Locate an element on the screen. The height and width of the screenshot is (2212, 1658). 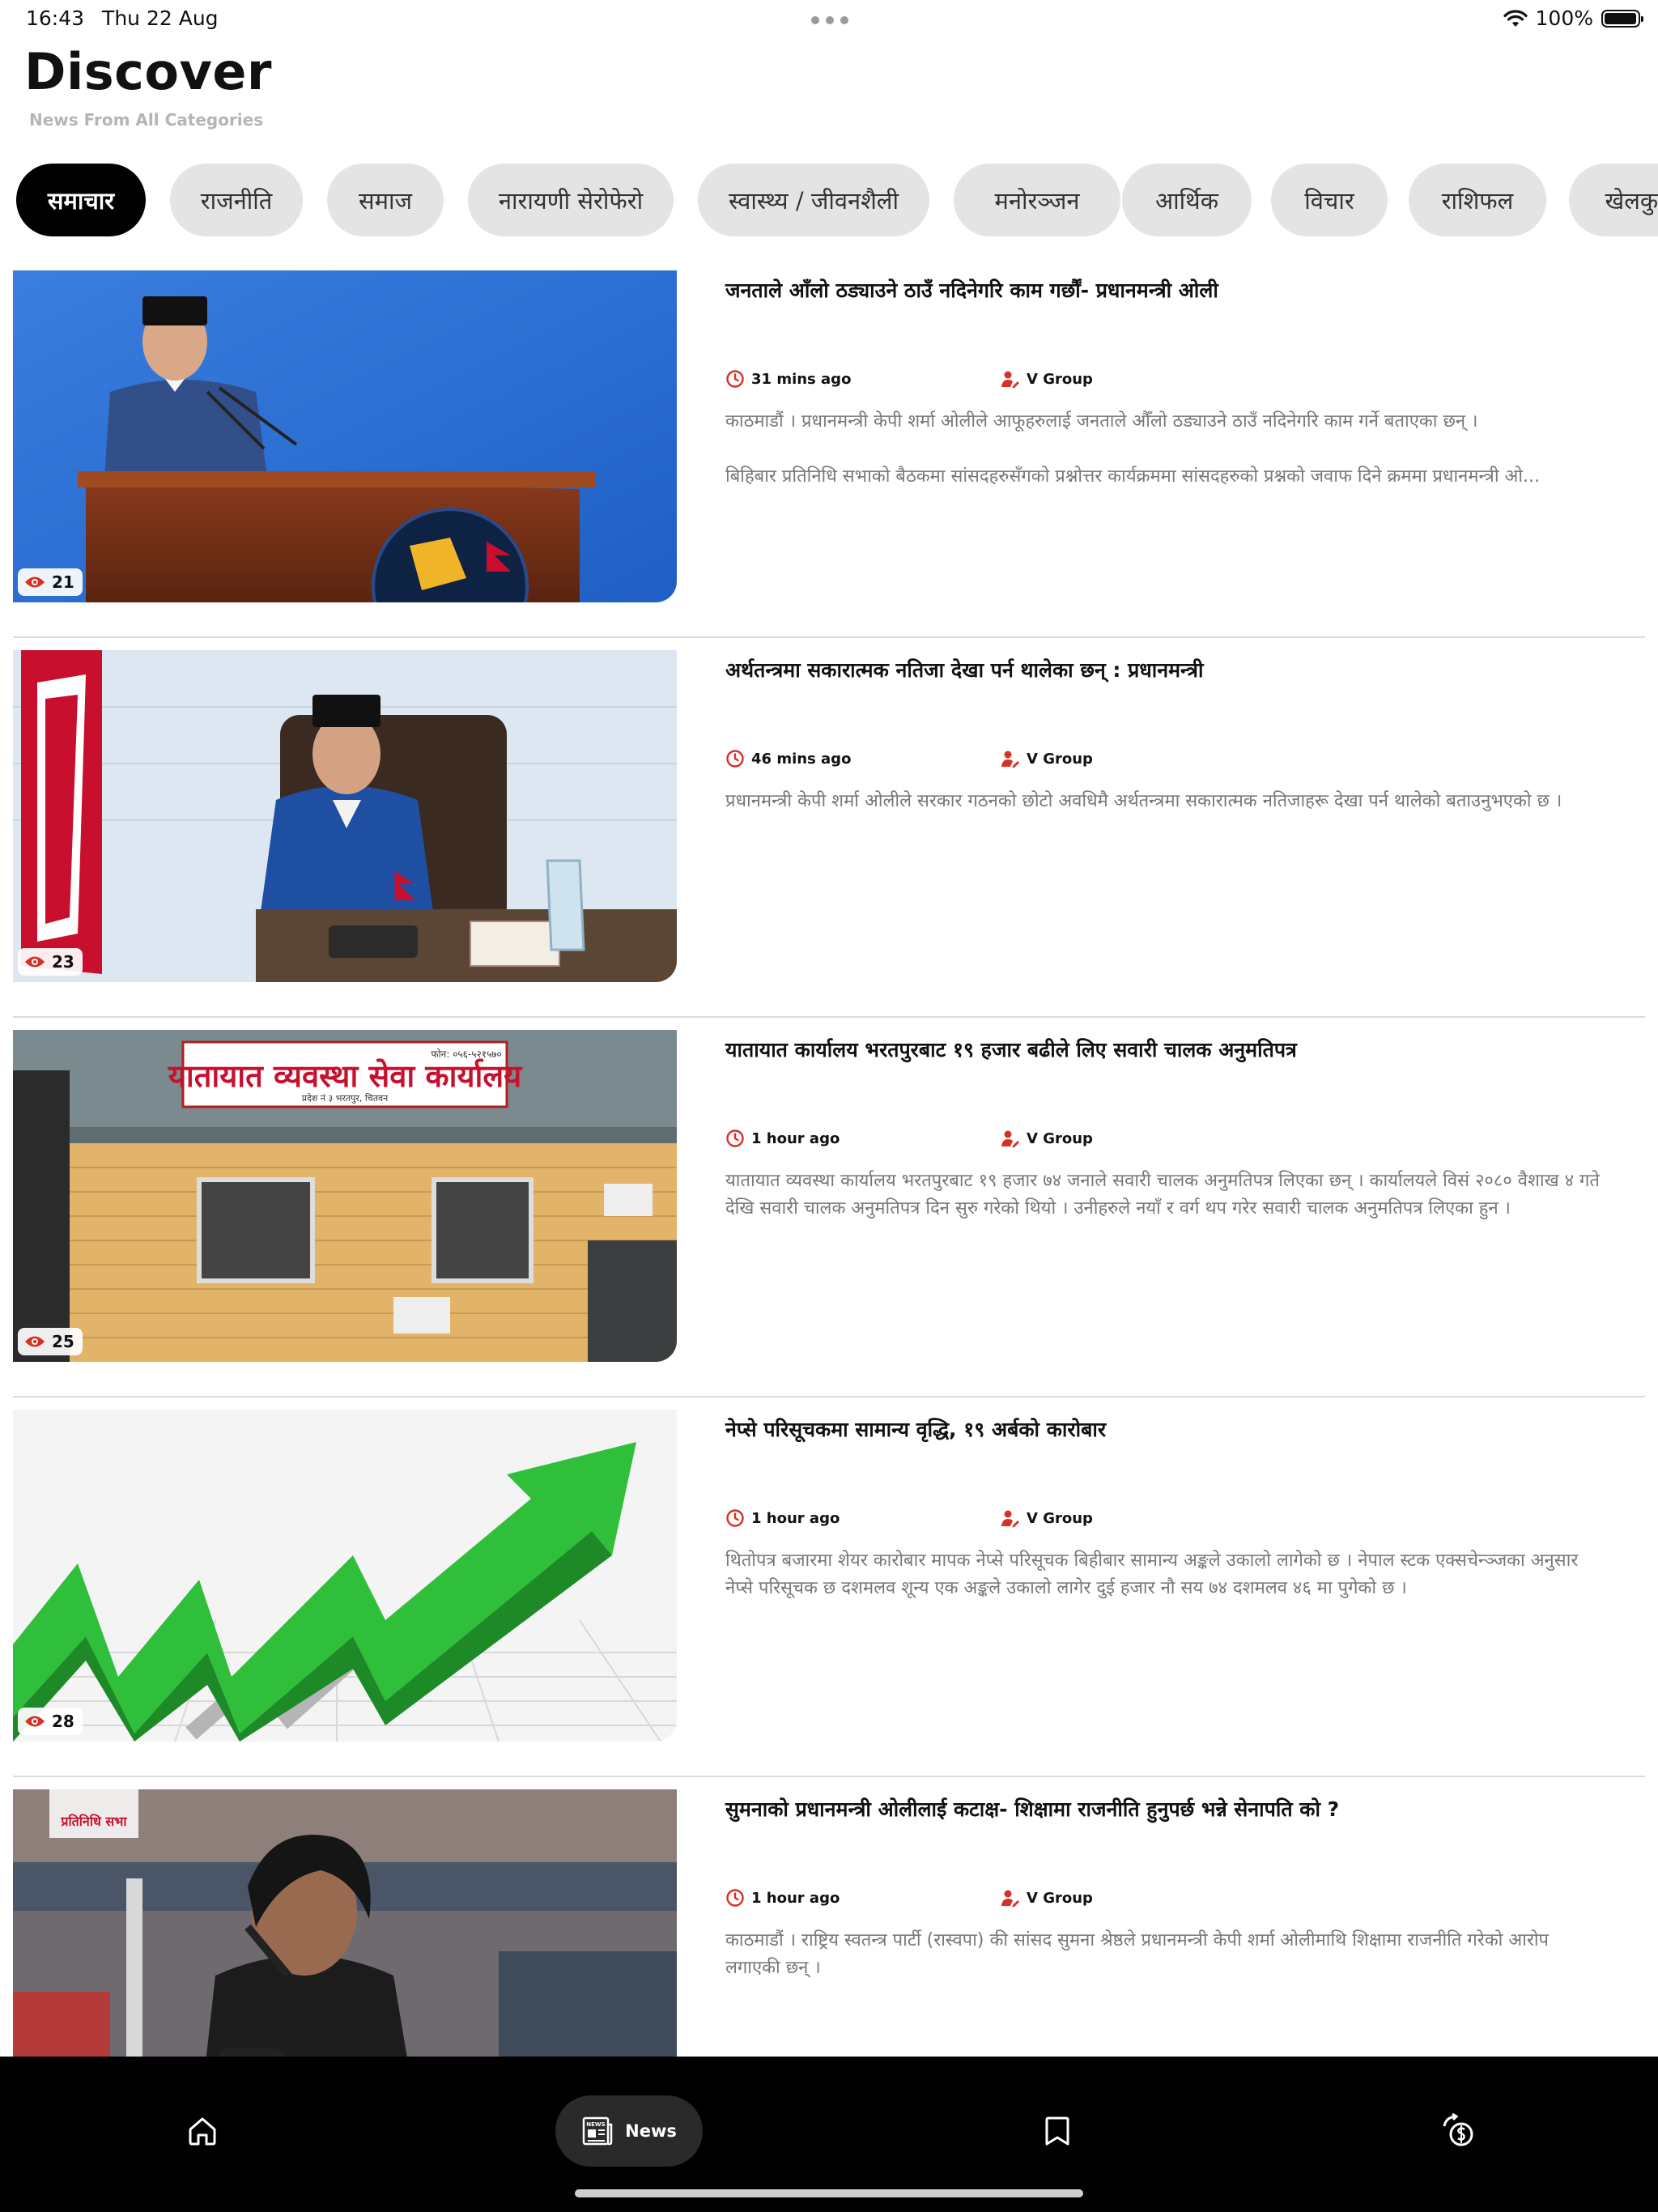
category-tab: खेलकुद is located at coordinates (1613, 200).